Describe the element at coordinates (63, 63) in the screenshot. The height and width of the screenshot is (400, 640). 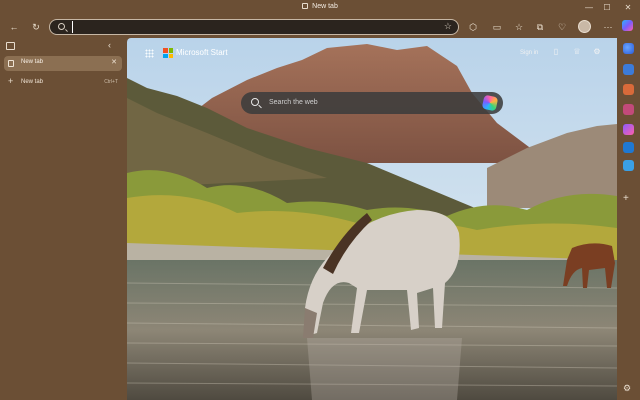
I see `tab-new-tab: New tab ✕` at that location.